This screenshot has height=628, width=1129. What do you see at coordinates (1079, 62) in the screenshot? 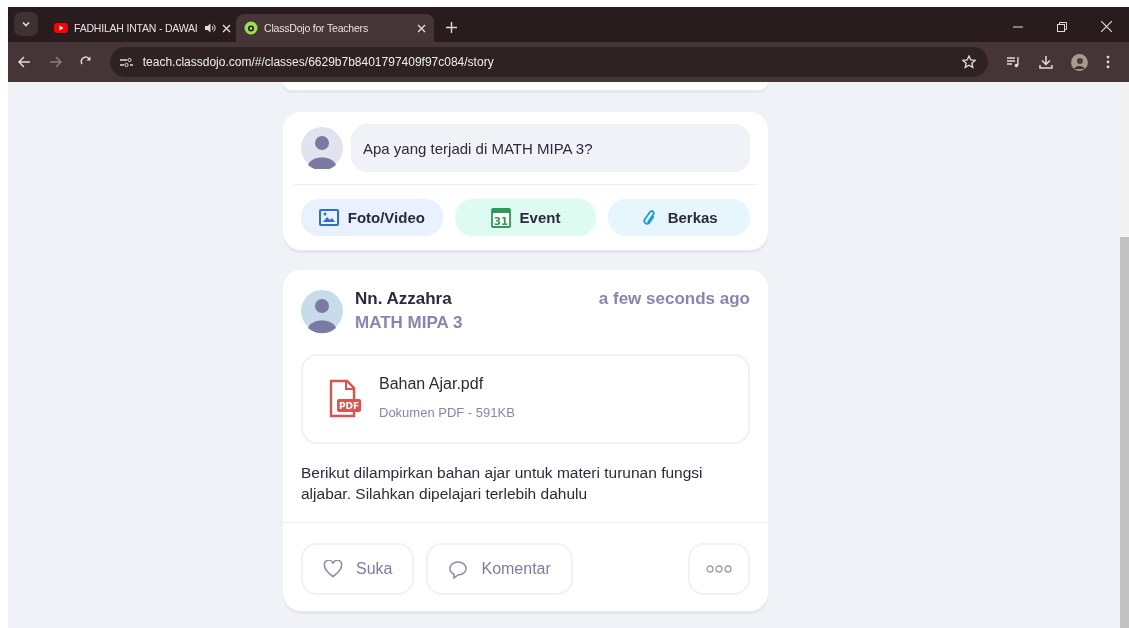
I see `profile-avatar-icon` at bounding box center [1079, 62].